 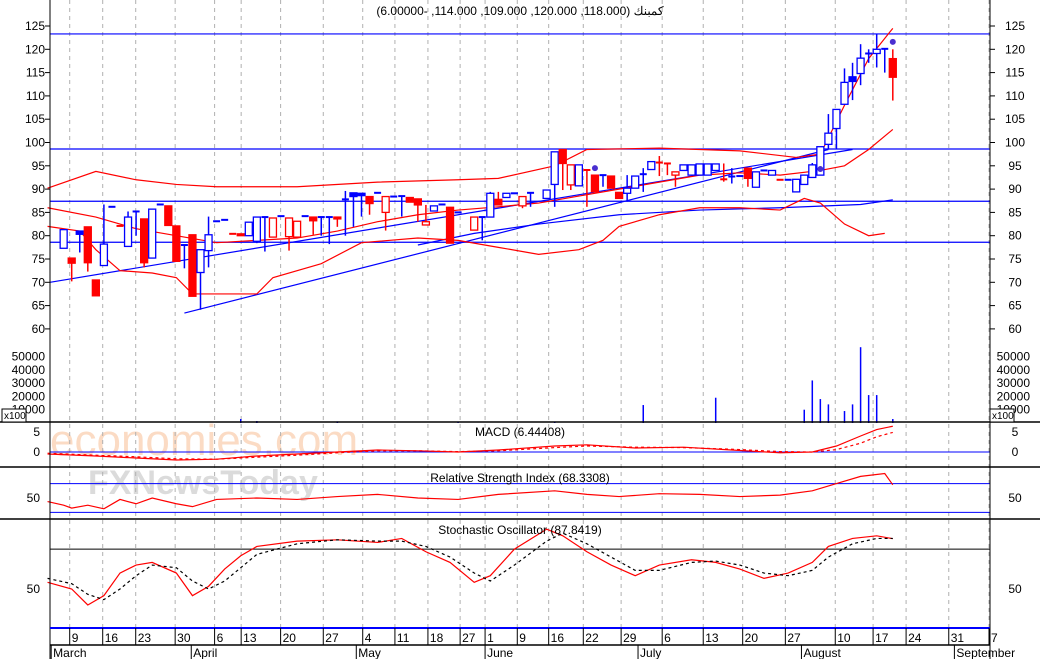 What do you see at coordinates (558, 638) in the screenshot?
I see `date-tick-label: 16` at bounding box center [558, 638].